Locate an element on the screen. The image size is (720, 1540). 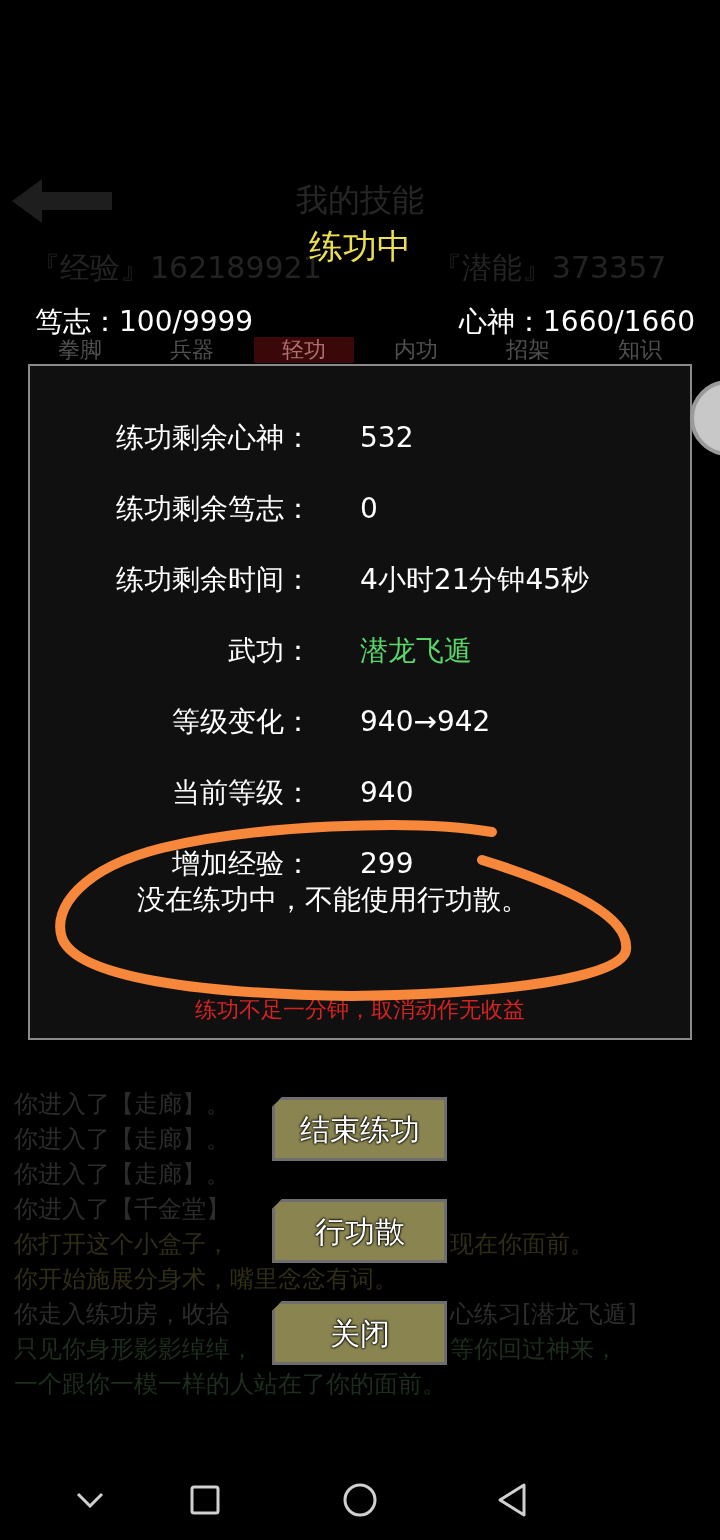
field-value: 940 is located at coordinates (387, 792).